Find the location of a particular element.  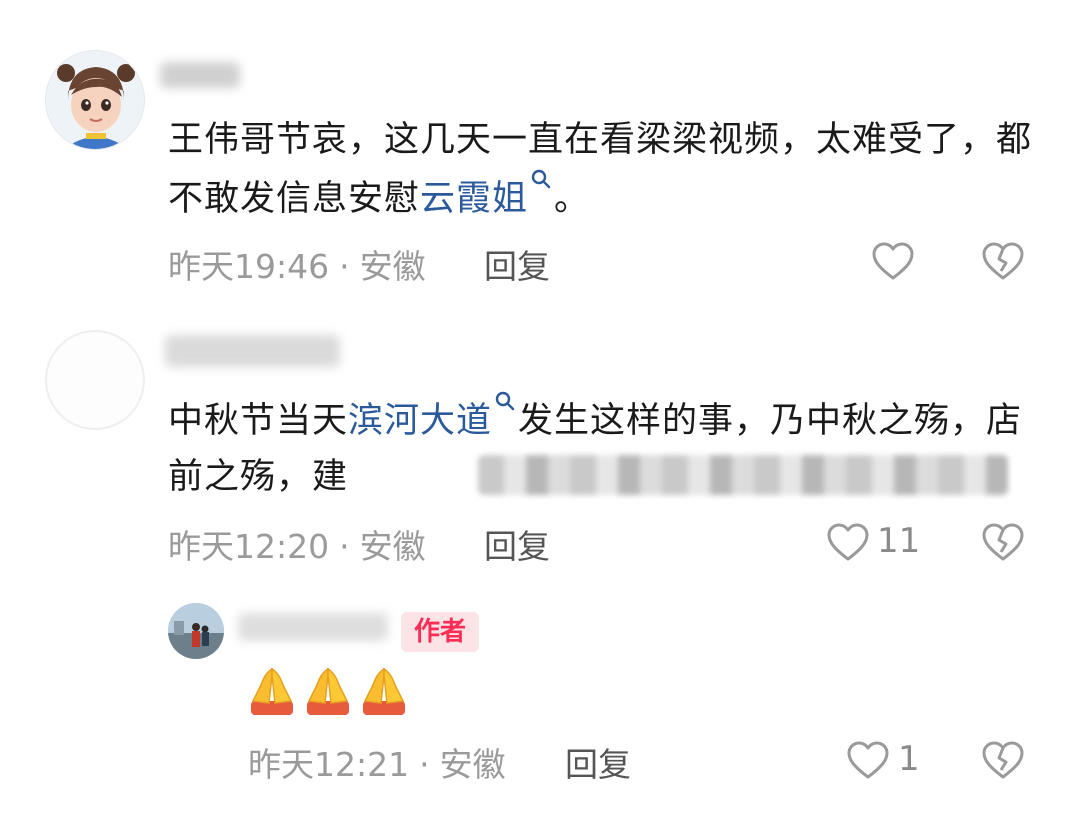

author-badge: 作者 is located at coordinates (440, 632).